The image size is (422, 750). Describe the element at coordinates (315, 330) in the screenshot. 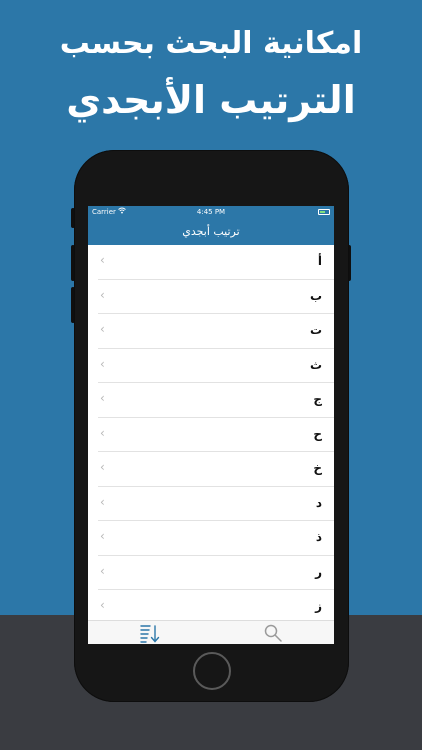

I see `list-item-letter: ت` at that location.